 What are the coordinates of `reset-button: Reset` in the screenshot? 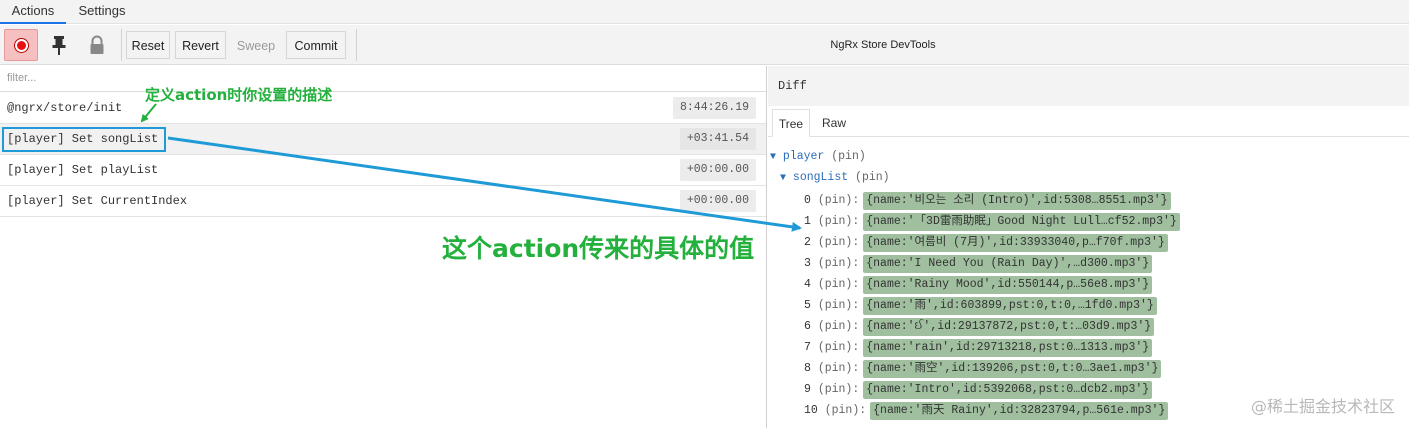 It's located at (148, 45).